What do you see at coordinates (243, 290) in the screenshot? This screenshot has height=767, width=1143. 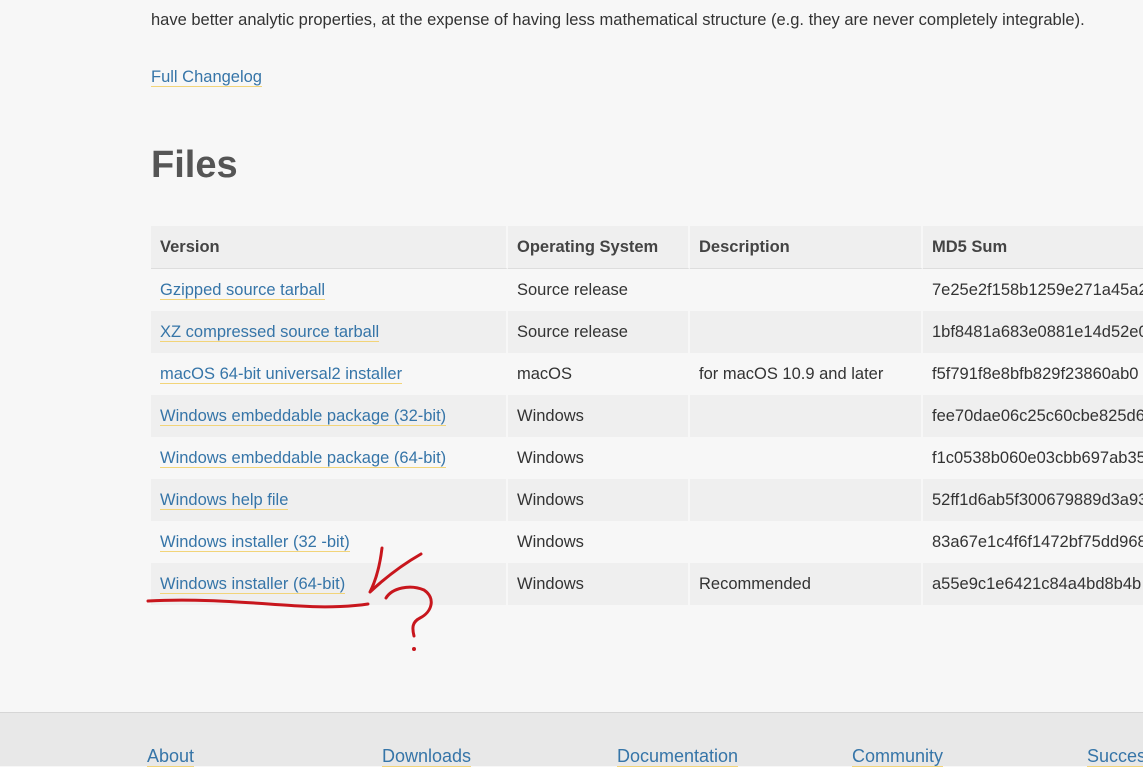 I see `download-link: Gzipped source tarball` at bounding box center [243, 290].